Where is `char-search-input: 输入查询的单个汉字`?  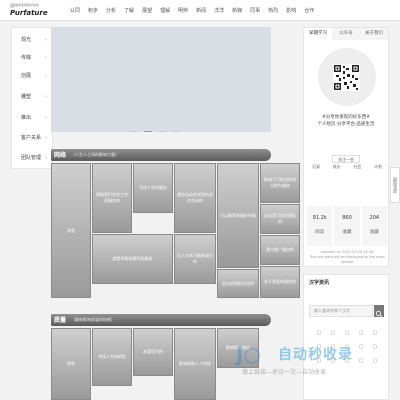
char-search-input: 输入查询的单个汉字 is located at coordinates (341, 311).